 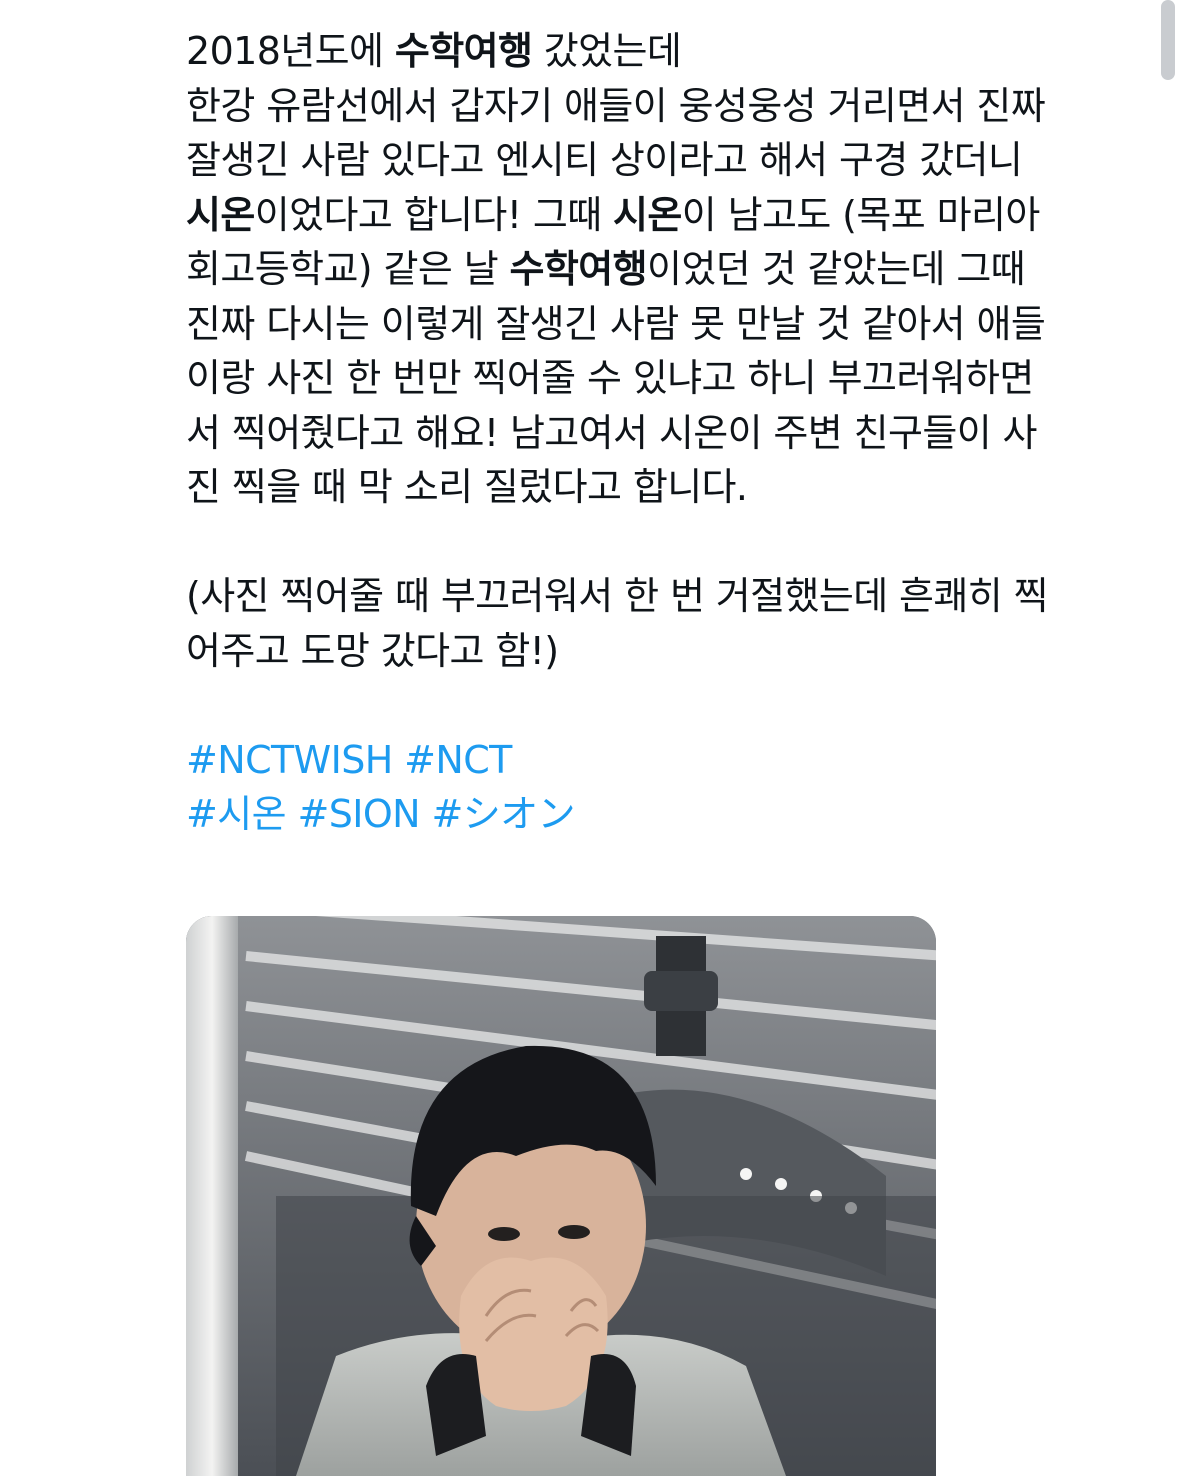 I want to click on tweet-line: 2018년도에 수학여행 갔었는데, so click(x=666, y=51).